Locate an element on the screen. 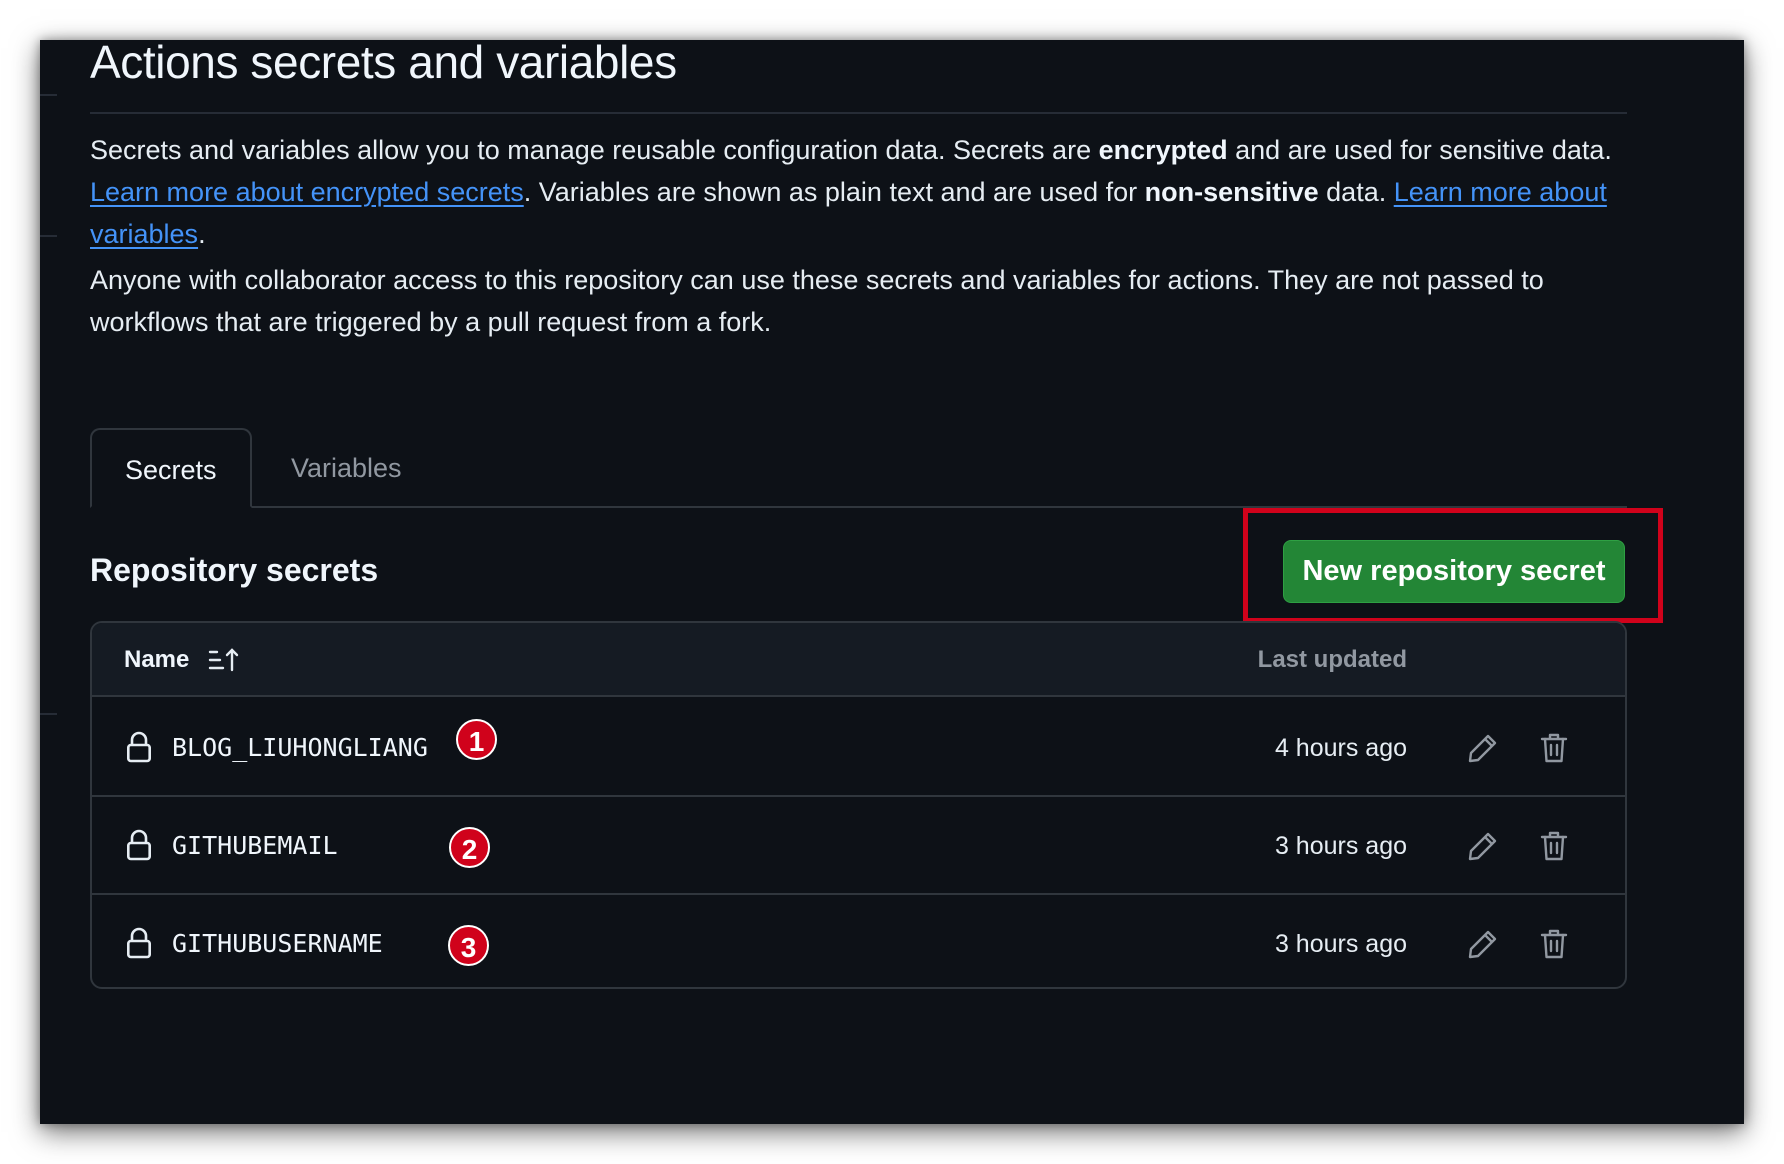 The height and width of the screenshot is (1164, 1784). secret-name: GITHUBEMAIL is located at coordinates (255, 845).